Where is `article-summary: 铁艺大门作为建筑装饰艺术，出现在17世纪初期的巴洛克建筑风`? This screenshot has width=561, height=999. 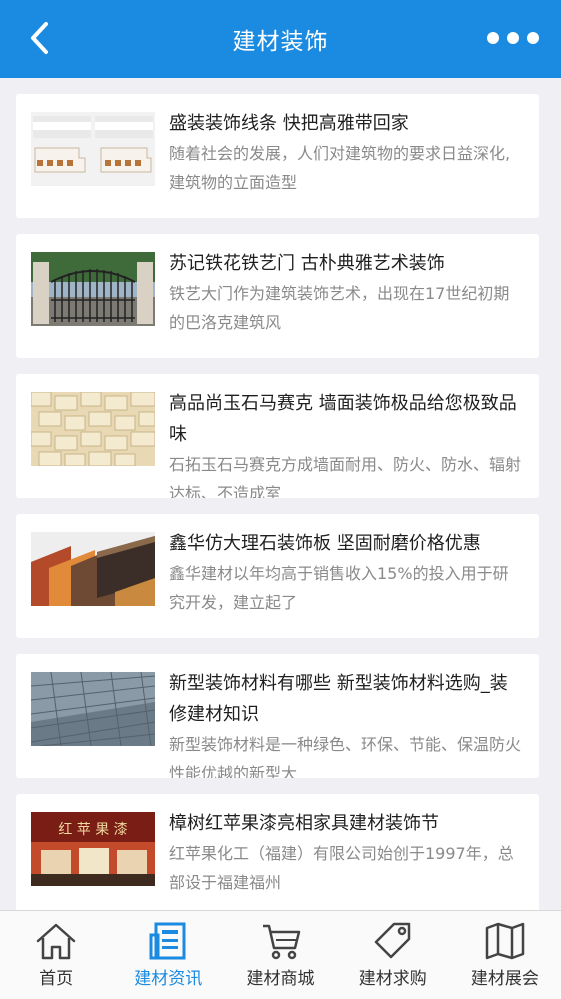
article-summary: 铁艺大门作为建筑装饰艺术，出现在17世纪初期的巴洛克建筑风 is located at coordinates (339, 308).